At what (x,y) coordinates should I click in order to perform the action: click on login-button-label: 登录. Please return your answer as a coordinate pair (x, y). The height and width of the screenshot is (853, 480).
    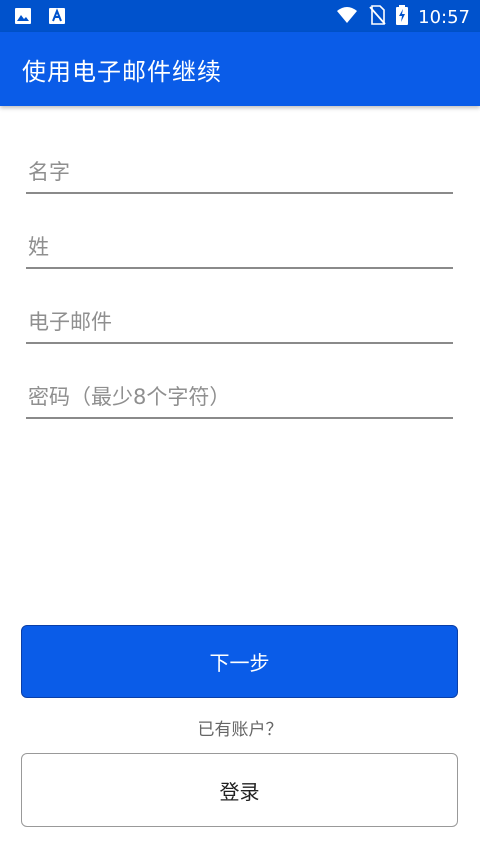
    Looking at the image, I should click on (239, 791).